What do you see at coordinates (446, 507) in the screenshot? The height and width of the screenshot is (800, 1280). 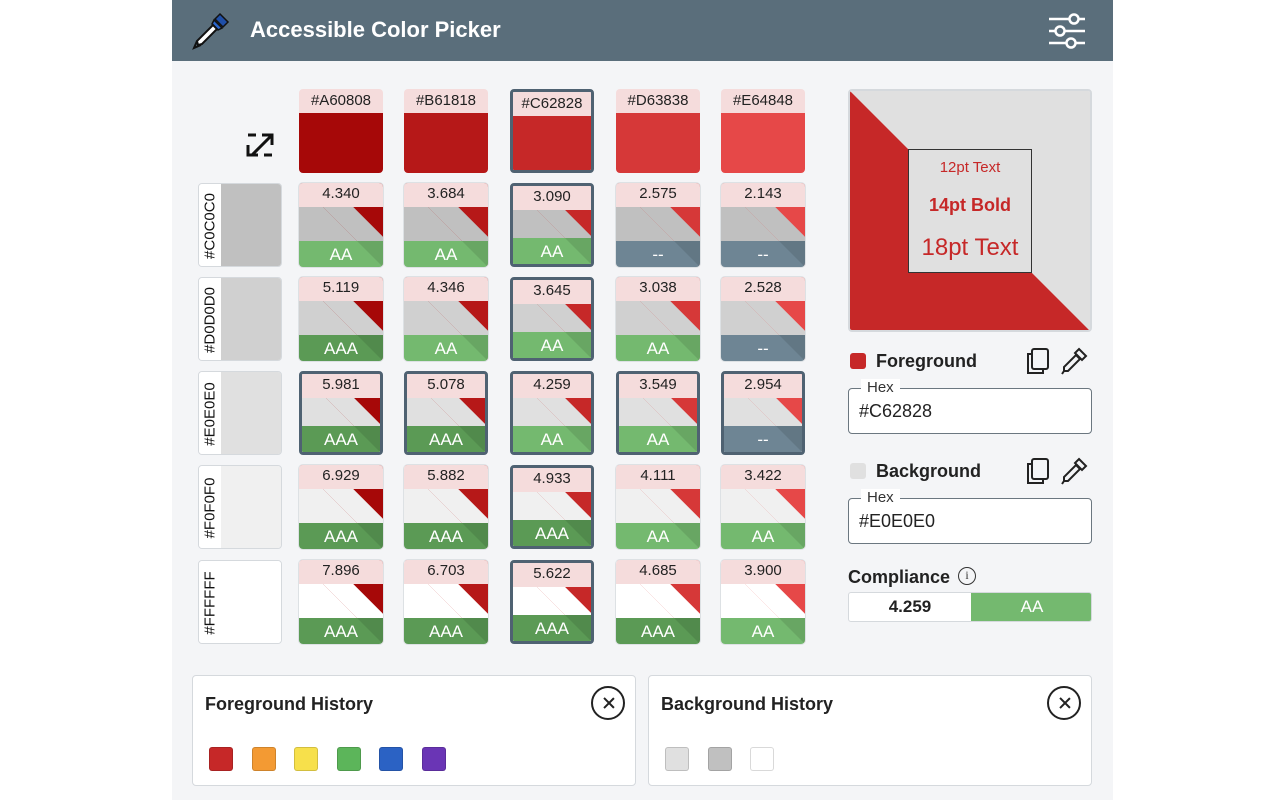 I see `contrast-cell: 5.882 AAA` at bounding box center [446, 507].